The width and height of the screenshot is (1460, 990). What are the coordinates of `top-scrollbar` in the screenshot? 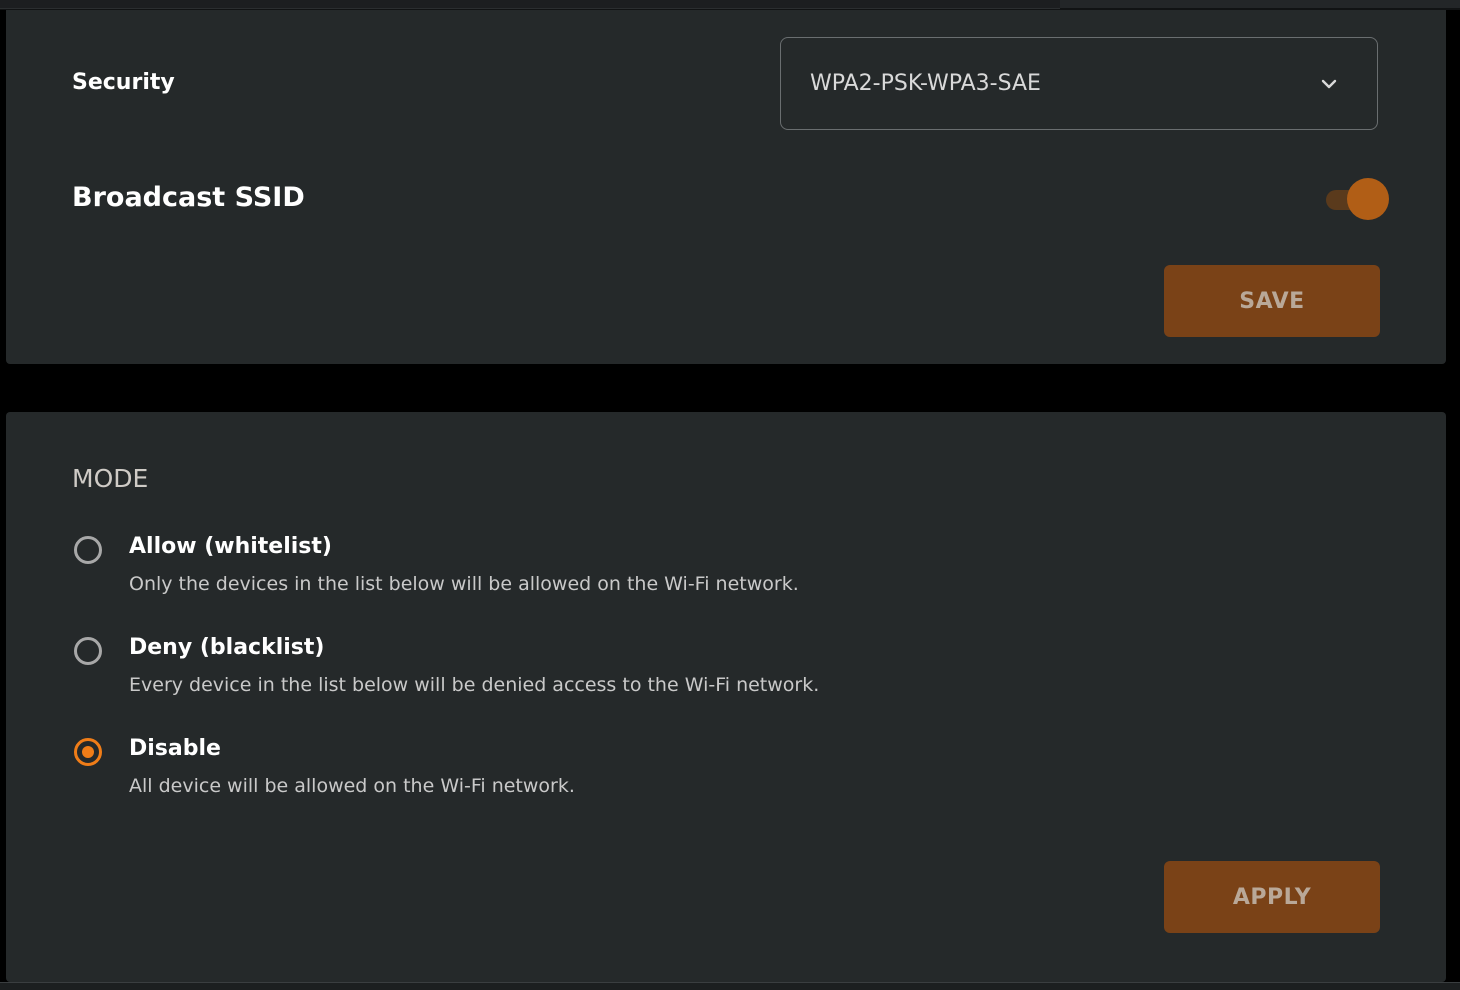 It's located at (730, 5).